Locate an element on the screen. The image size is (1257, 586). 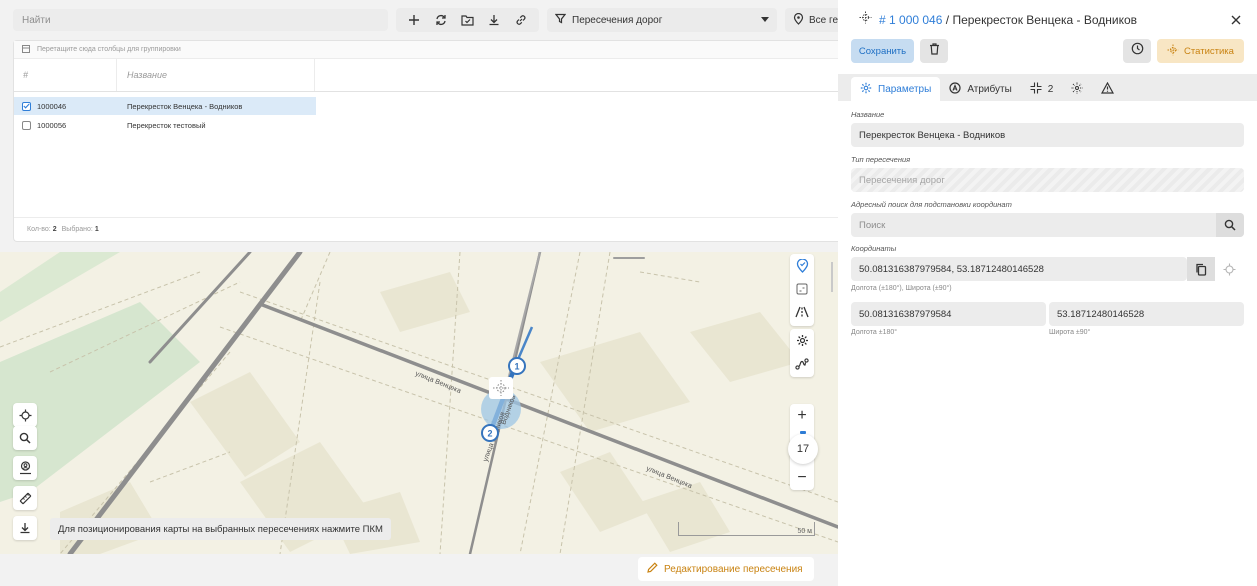
download-icon is located at coordinates (494, 20).